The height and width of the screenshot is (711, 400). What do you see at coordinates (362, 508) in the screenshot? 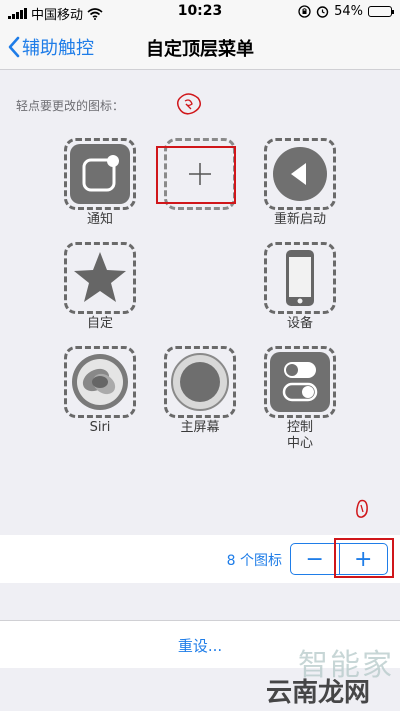
I see `annotation-mark-icon` at bounding box center [362, 508].